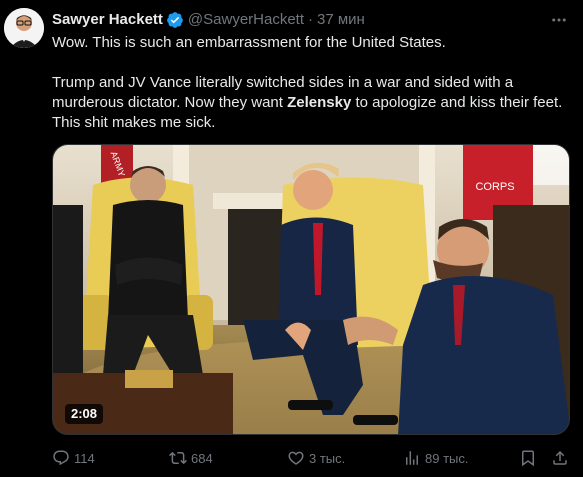 This screenshot has height=477, width=583. What do you see at coordinates (319, 102) in the screenshot?
I see `tweet-text-bold-name: Zelensky` at bounding box center [319, 102].